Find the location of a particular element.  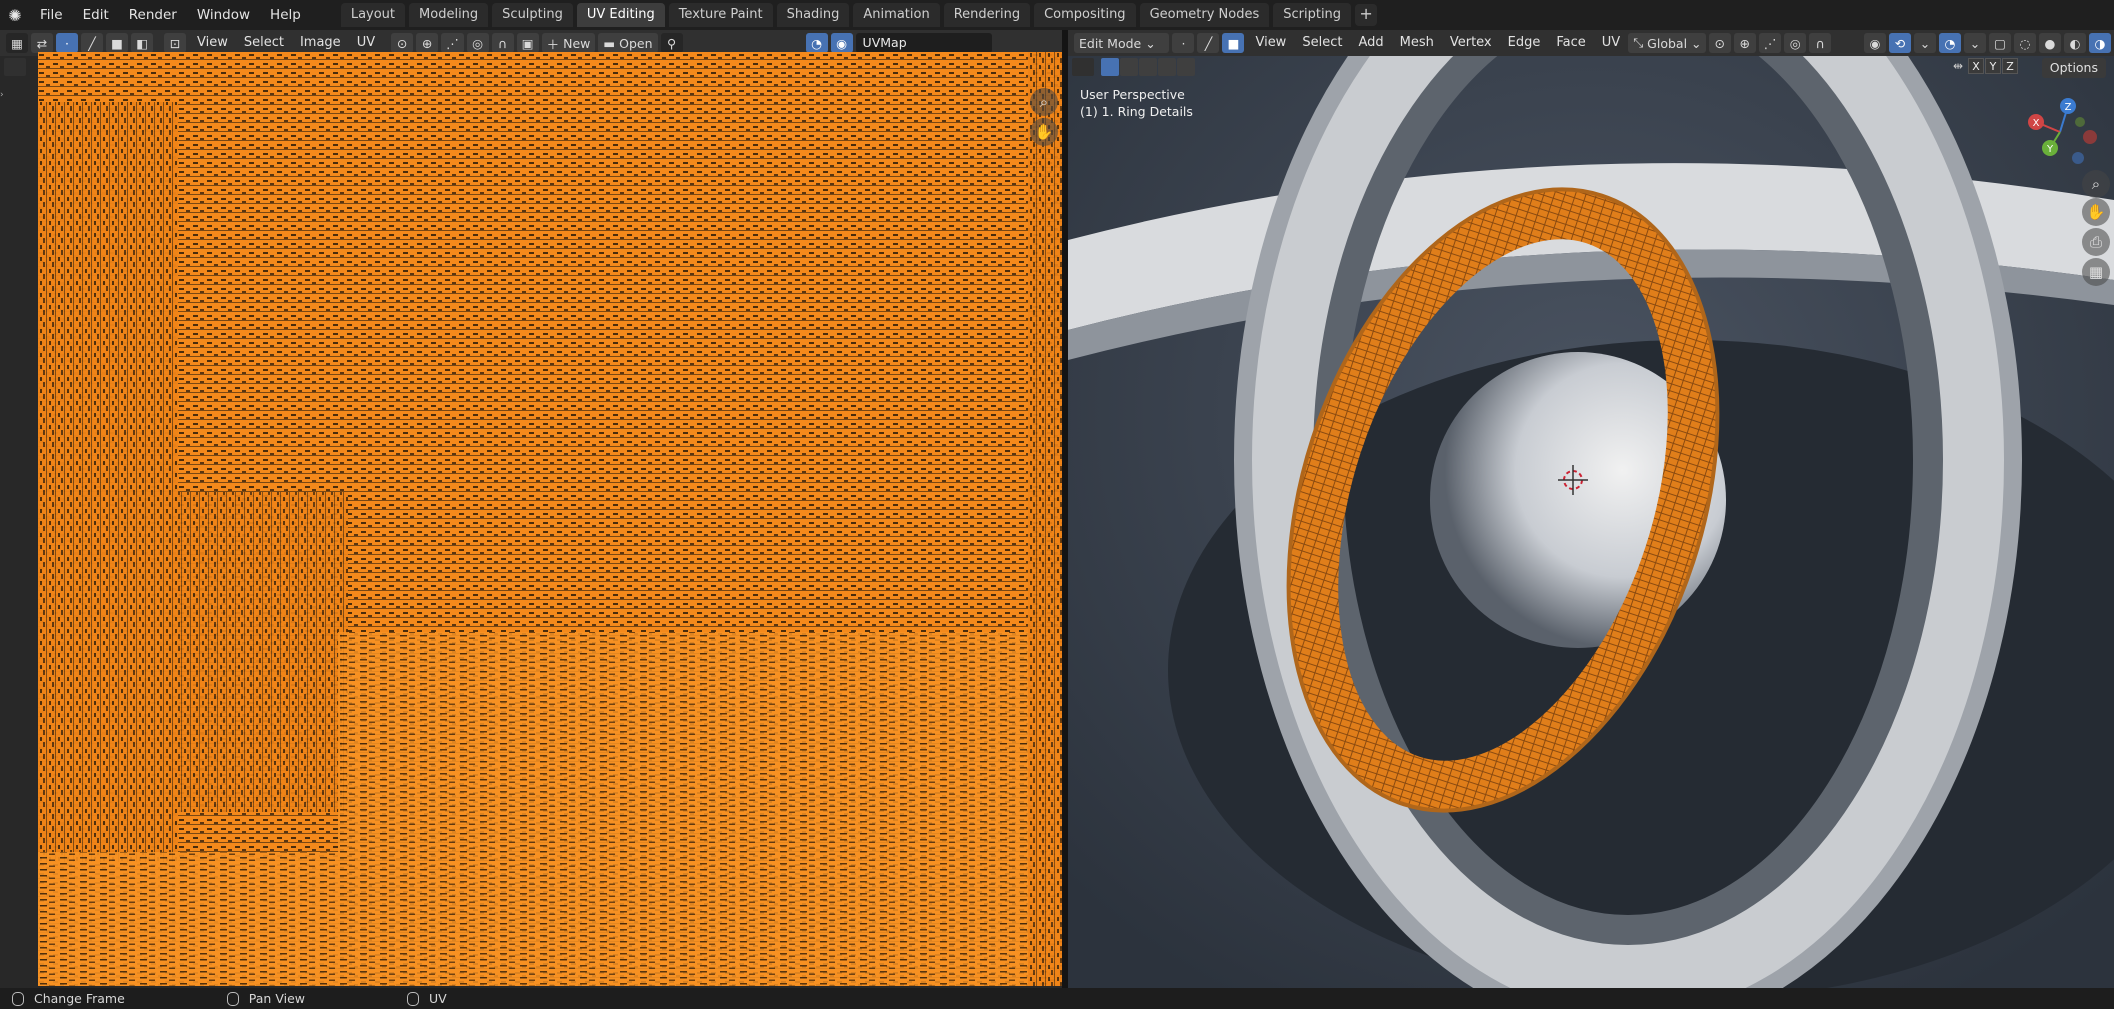

overlay-toggle-icon: ◔ is located at coordinates (1950, 43).